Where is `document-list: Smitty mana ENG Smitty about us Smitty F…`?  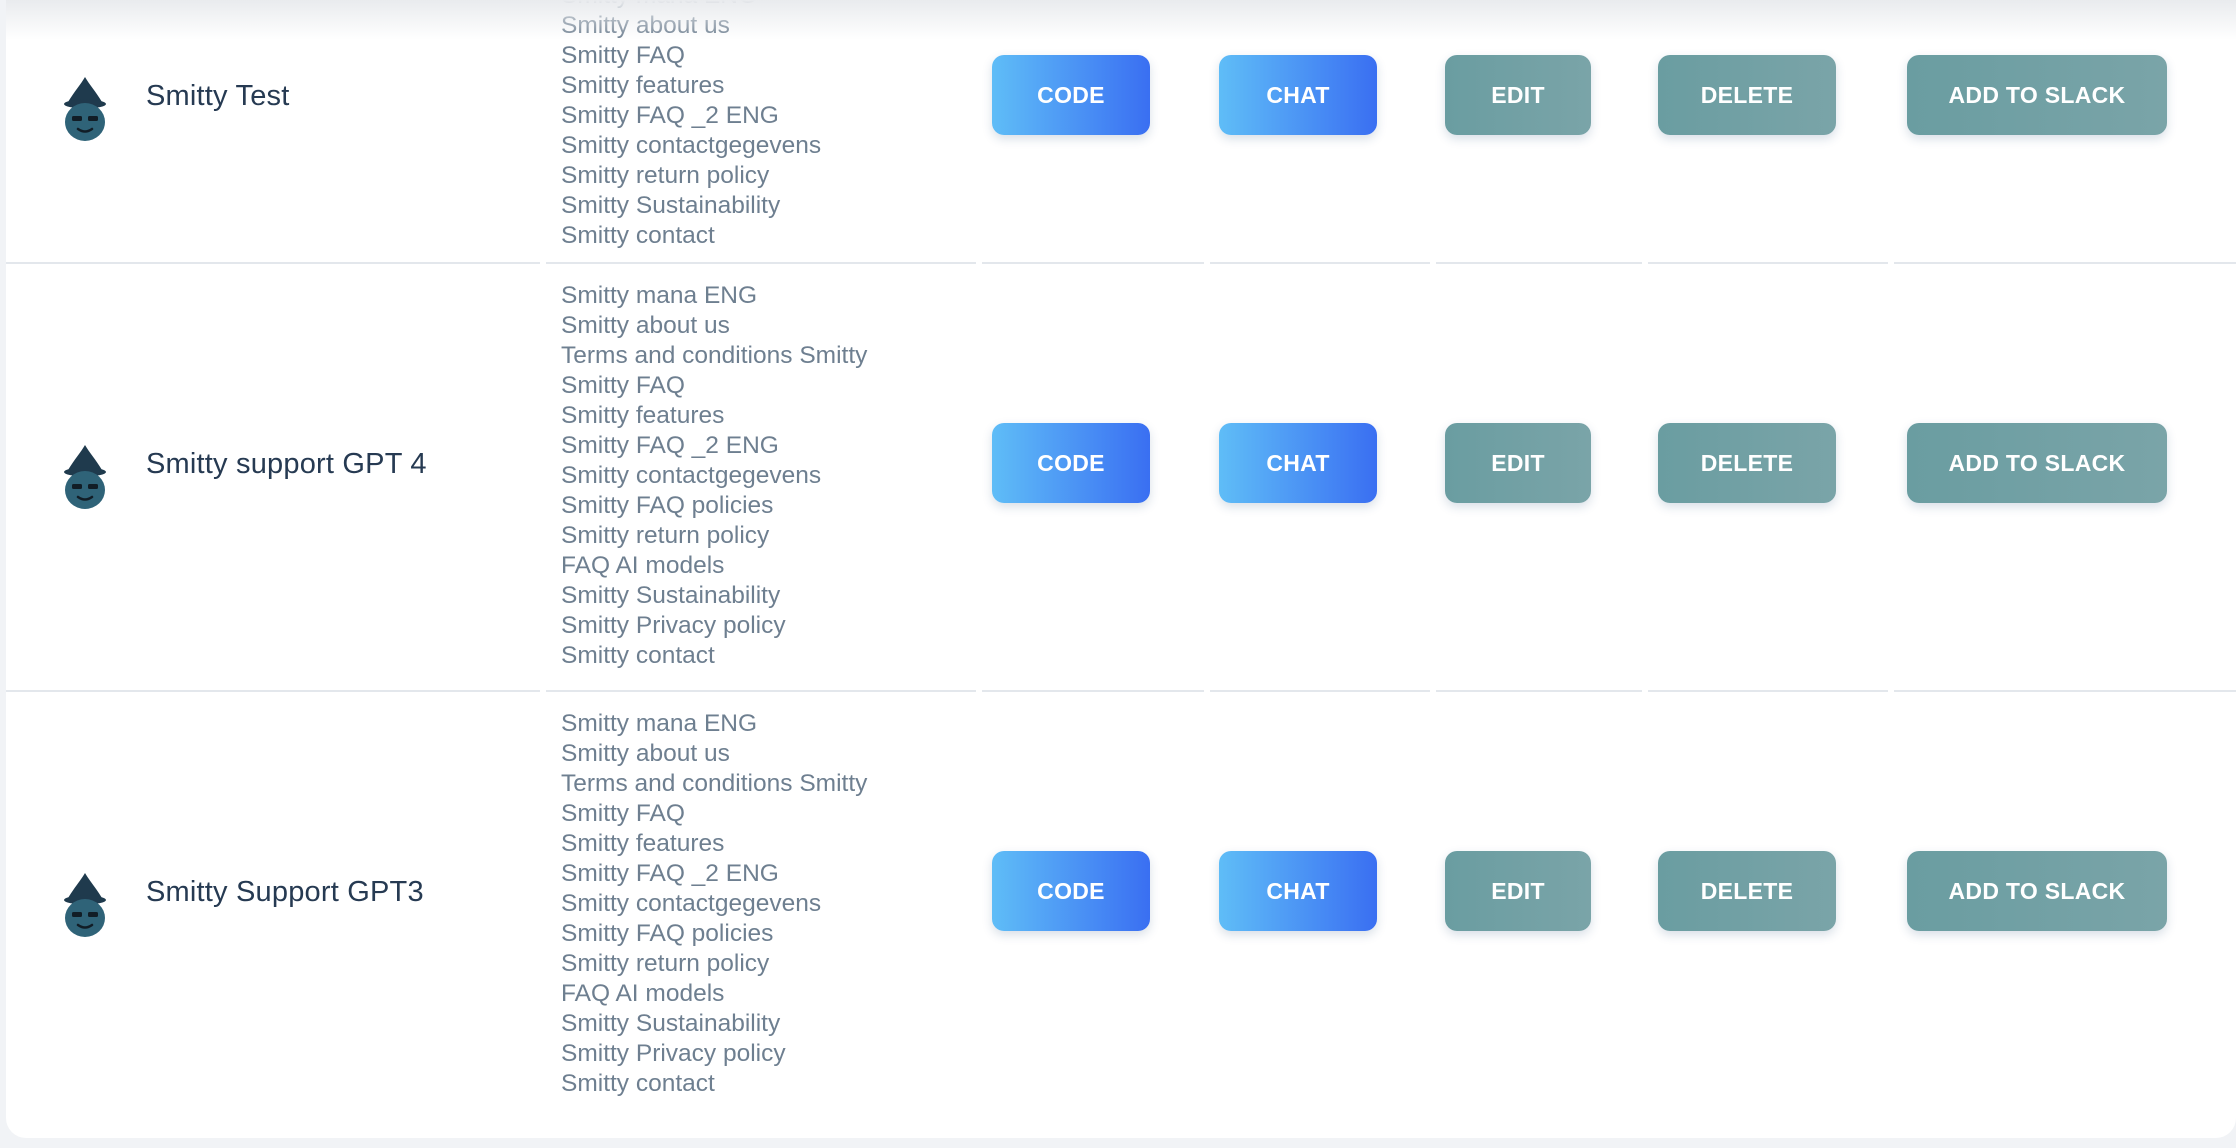 document-list: Smitty mana ENG Smitty about us Smitty F… is located at coordinates (691, 125).